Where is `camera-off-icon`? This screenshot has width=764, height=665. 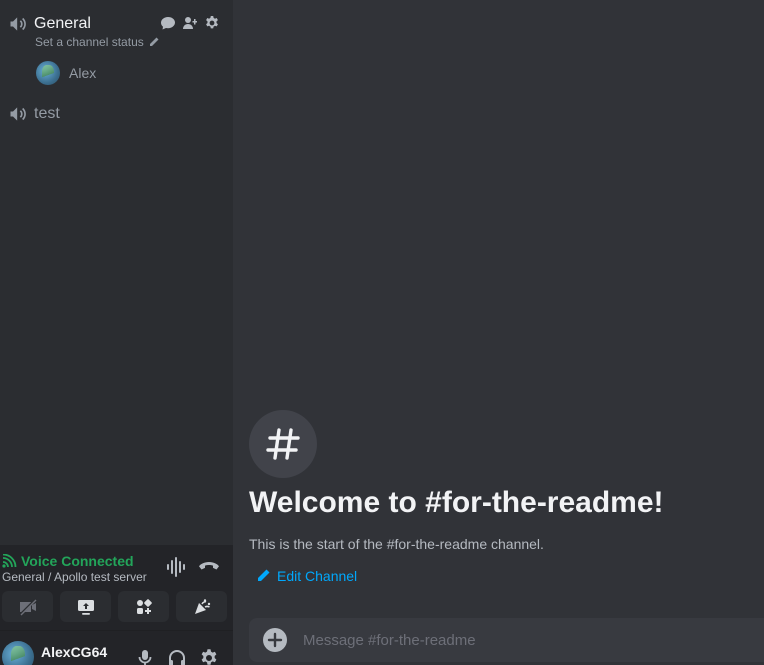
camera-off-icon is located at coordinates (27, 606).